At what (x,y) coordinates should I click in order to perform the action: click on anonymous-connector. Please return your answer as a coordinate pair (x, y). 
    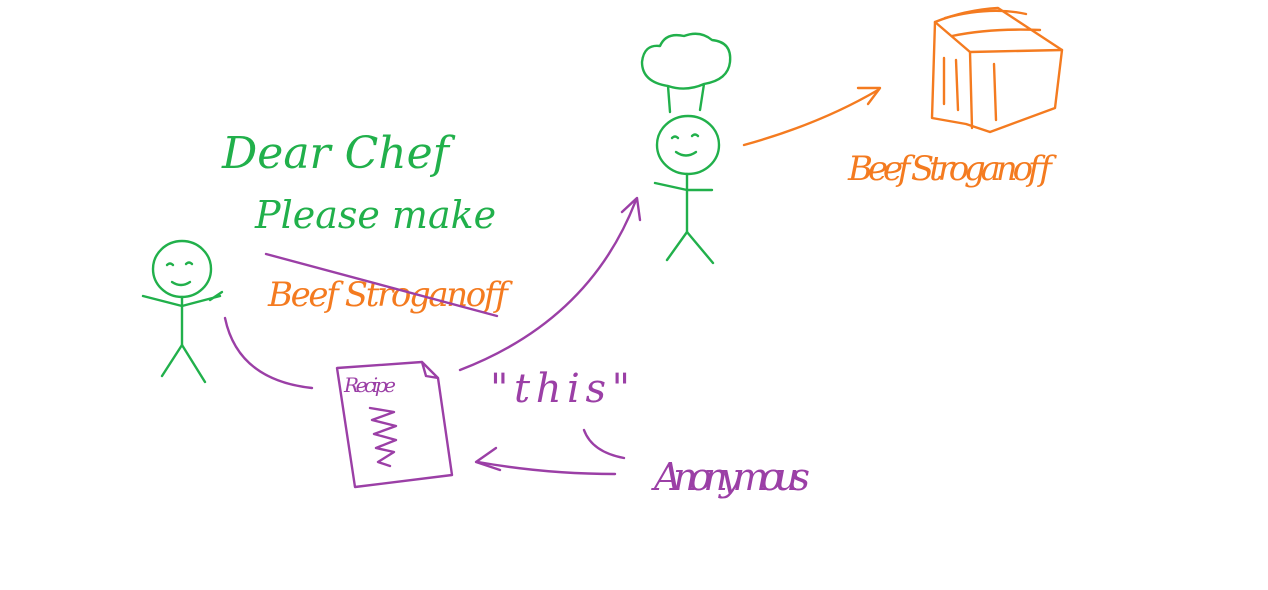
    Looking at the image, I should click on (604, 444).